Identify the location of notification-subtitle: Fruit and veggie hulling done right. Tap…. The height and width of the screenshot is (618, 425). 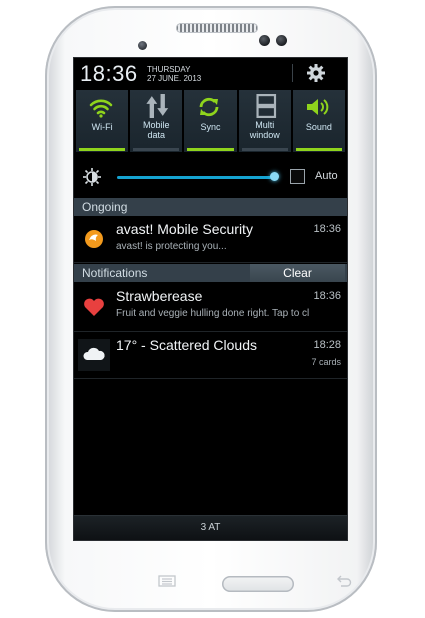
(213, 313).